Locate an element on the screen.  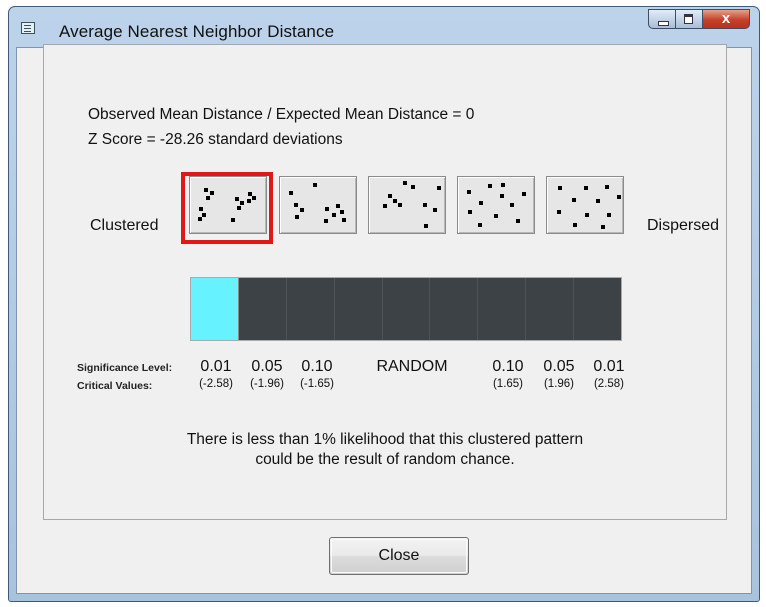
significance-level-label: Significance Level: is located at coordinates (125, 368).